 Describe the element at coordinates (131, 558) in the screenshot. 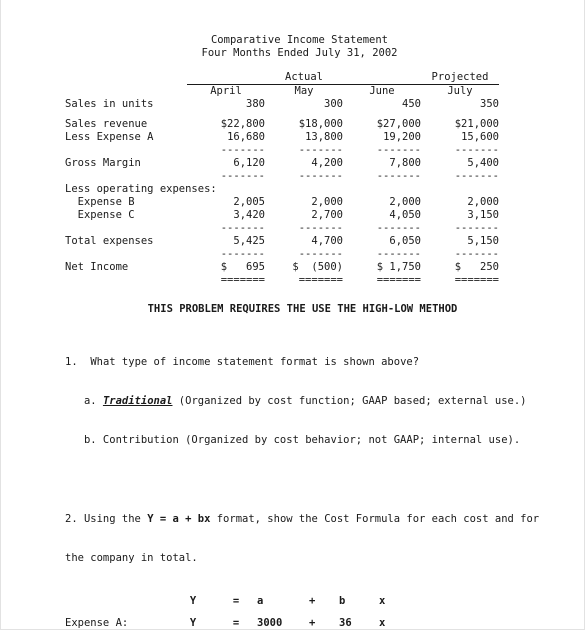

I see `question-2-line-2: the company in total.` at that location.